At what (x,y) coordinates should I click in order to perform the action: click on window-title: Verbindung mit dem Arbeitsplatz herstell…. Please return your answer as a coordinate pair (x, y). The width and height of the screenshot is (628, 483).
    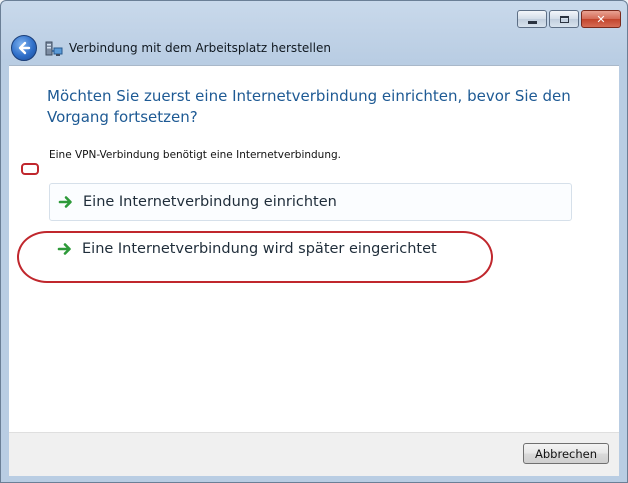
    Looking at the image, I should click on (200, 48).